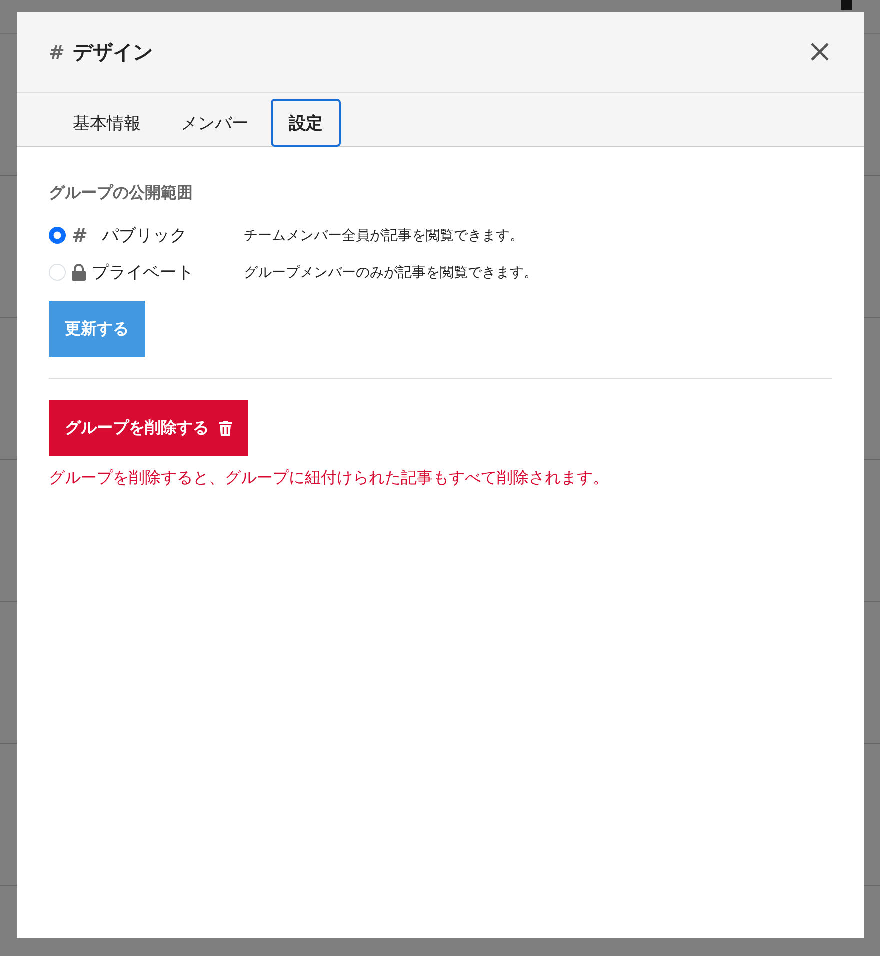 This screenshot has height=956, width=880. What do you see at coordinates (225, 428) in the screenshot?
I see `trash-icon` at bounding box center [225, 428].